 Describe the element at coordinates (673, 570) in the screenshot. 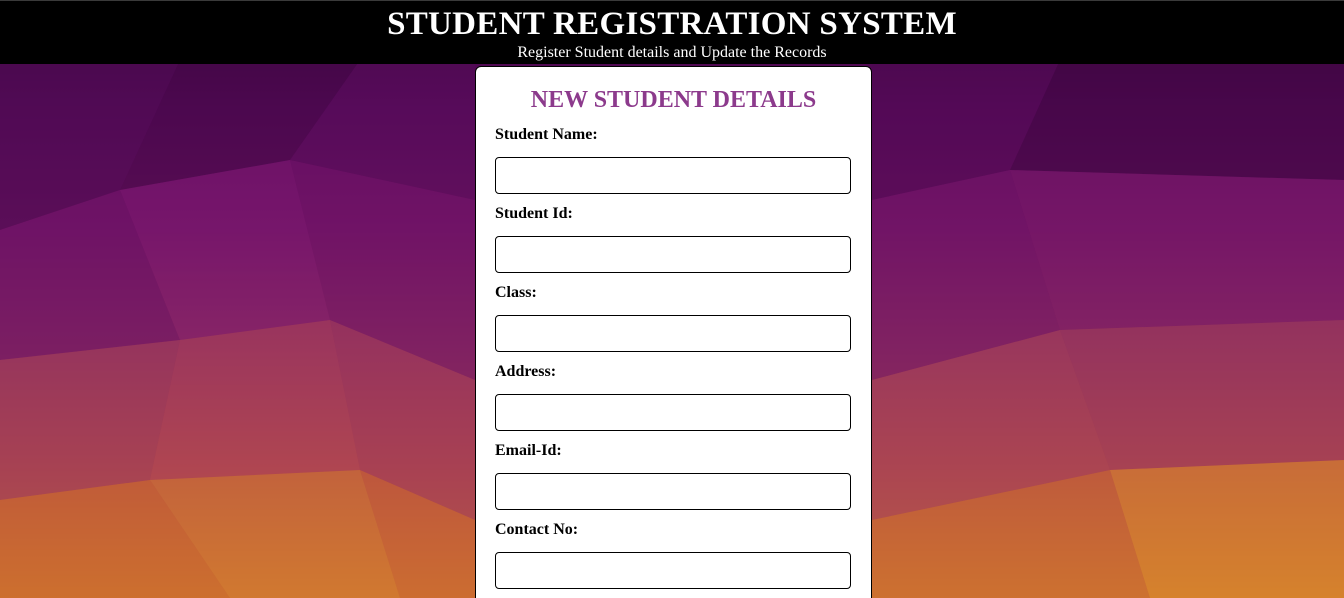

I see `contact-input` at that location.